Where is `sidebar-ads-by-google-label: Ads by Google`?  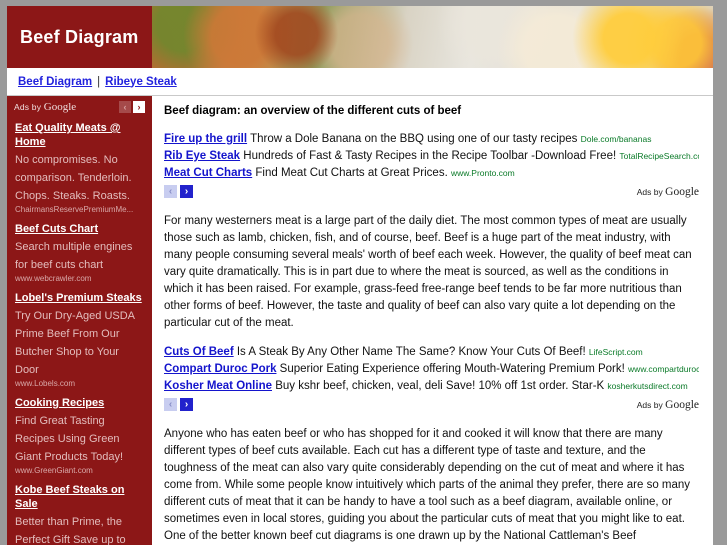
sidebar-ads-by-google-label: Ads by Google is located at coordinates (45, 107).